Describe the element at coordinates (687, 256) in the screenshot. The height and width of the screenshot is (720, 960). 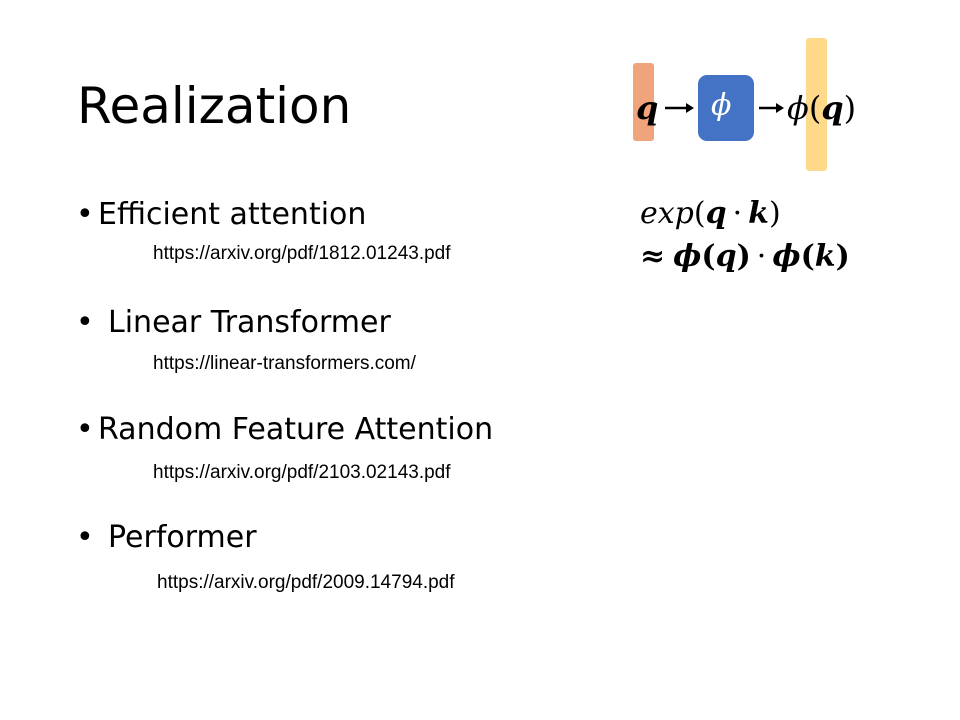
I see `formula-phi-1: ϕ` at that location.